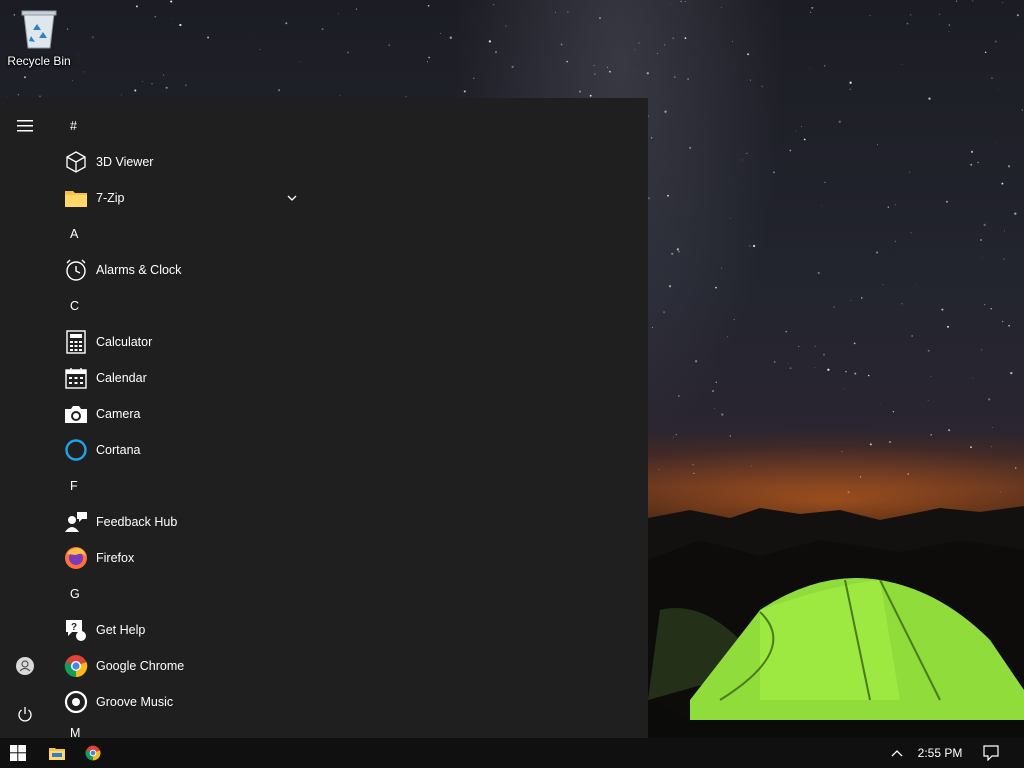 Image resolution: width=1024 pixels, height=768 pixels. Describe the element at coordinates (180, 486) in the screenshot. I see `section-header: F` at that location.